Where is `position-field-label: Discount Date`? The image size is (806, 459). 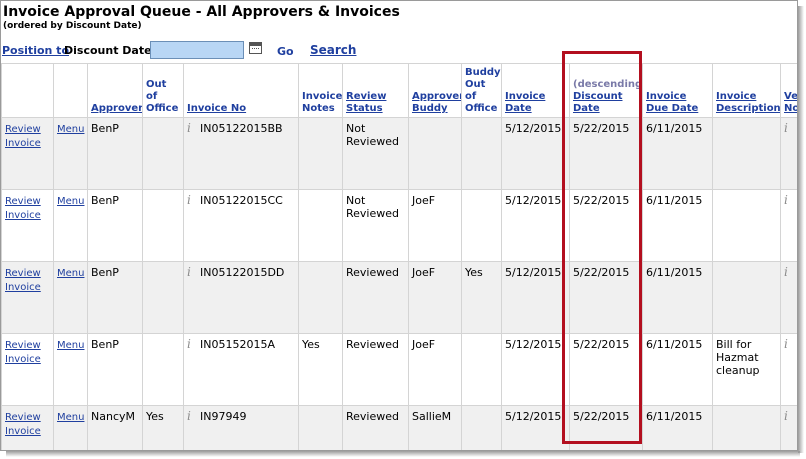 position-field-label: Discount Date is located at coordinates (108, 50).